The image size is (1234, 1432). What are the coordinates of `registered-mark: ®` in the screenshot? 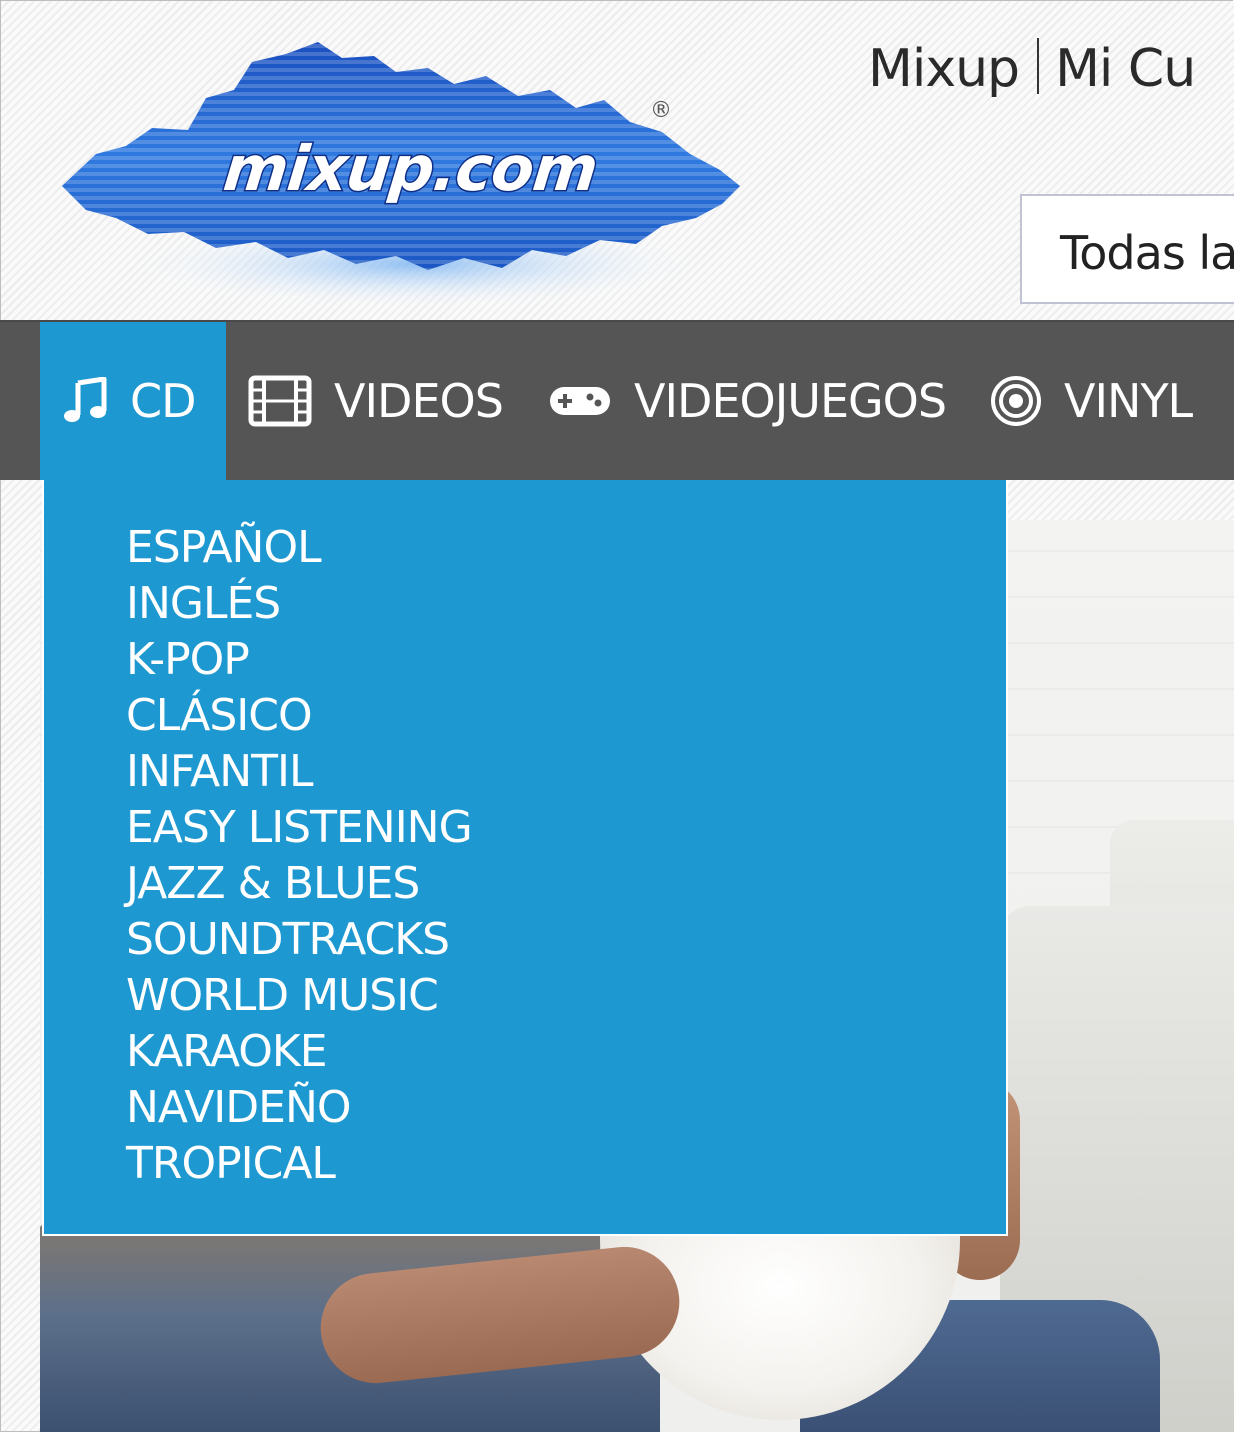 It's located at (661, 110).